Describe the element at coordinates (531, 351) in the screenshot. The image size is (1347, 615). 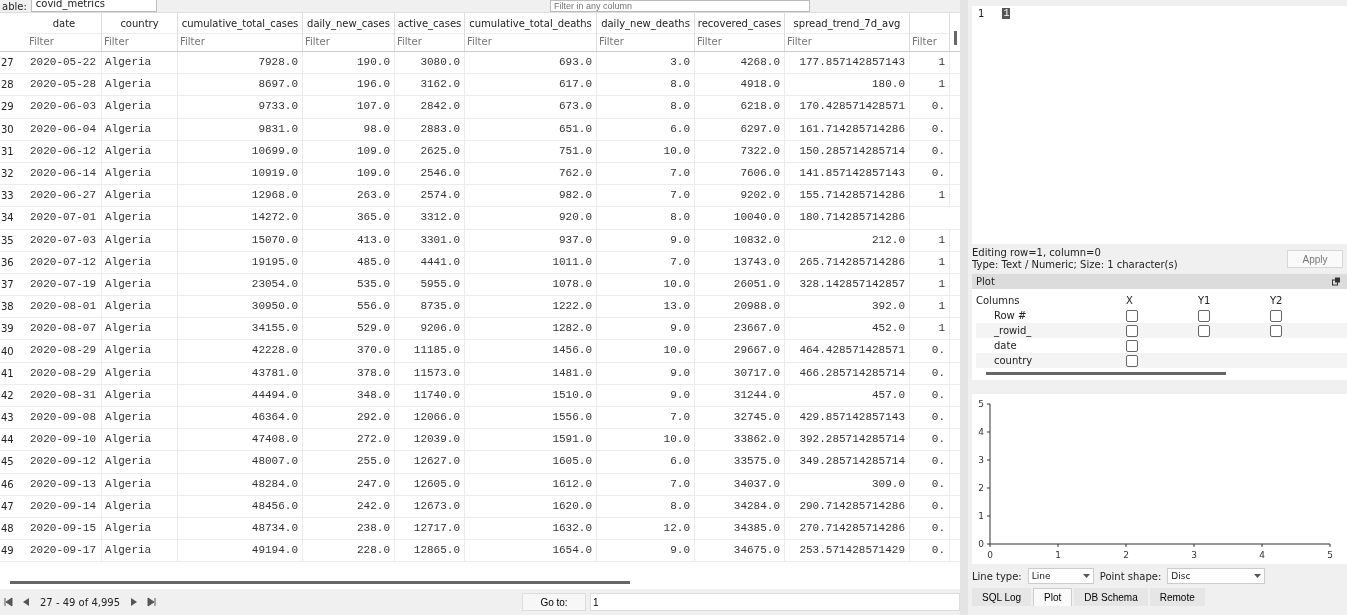
I see `table-cell: 1456.0` at that location.